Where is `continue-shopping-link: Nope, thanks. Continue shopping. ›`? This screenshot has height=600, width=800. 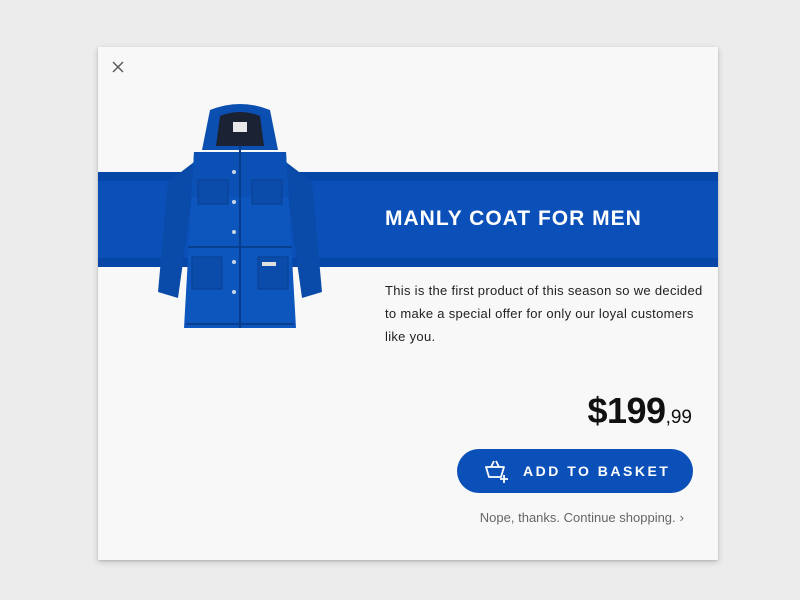 continue-shopping-link: Nope, thanks. Continue shopping. › is located at coordinates (582, 517).